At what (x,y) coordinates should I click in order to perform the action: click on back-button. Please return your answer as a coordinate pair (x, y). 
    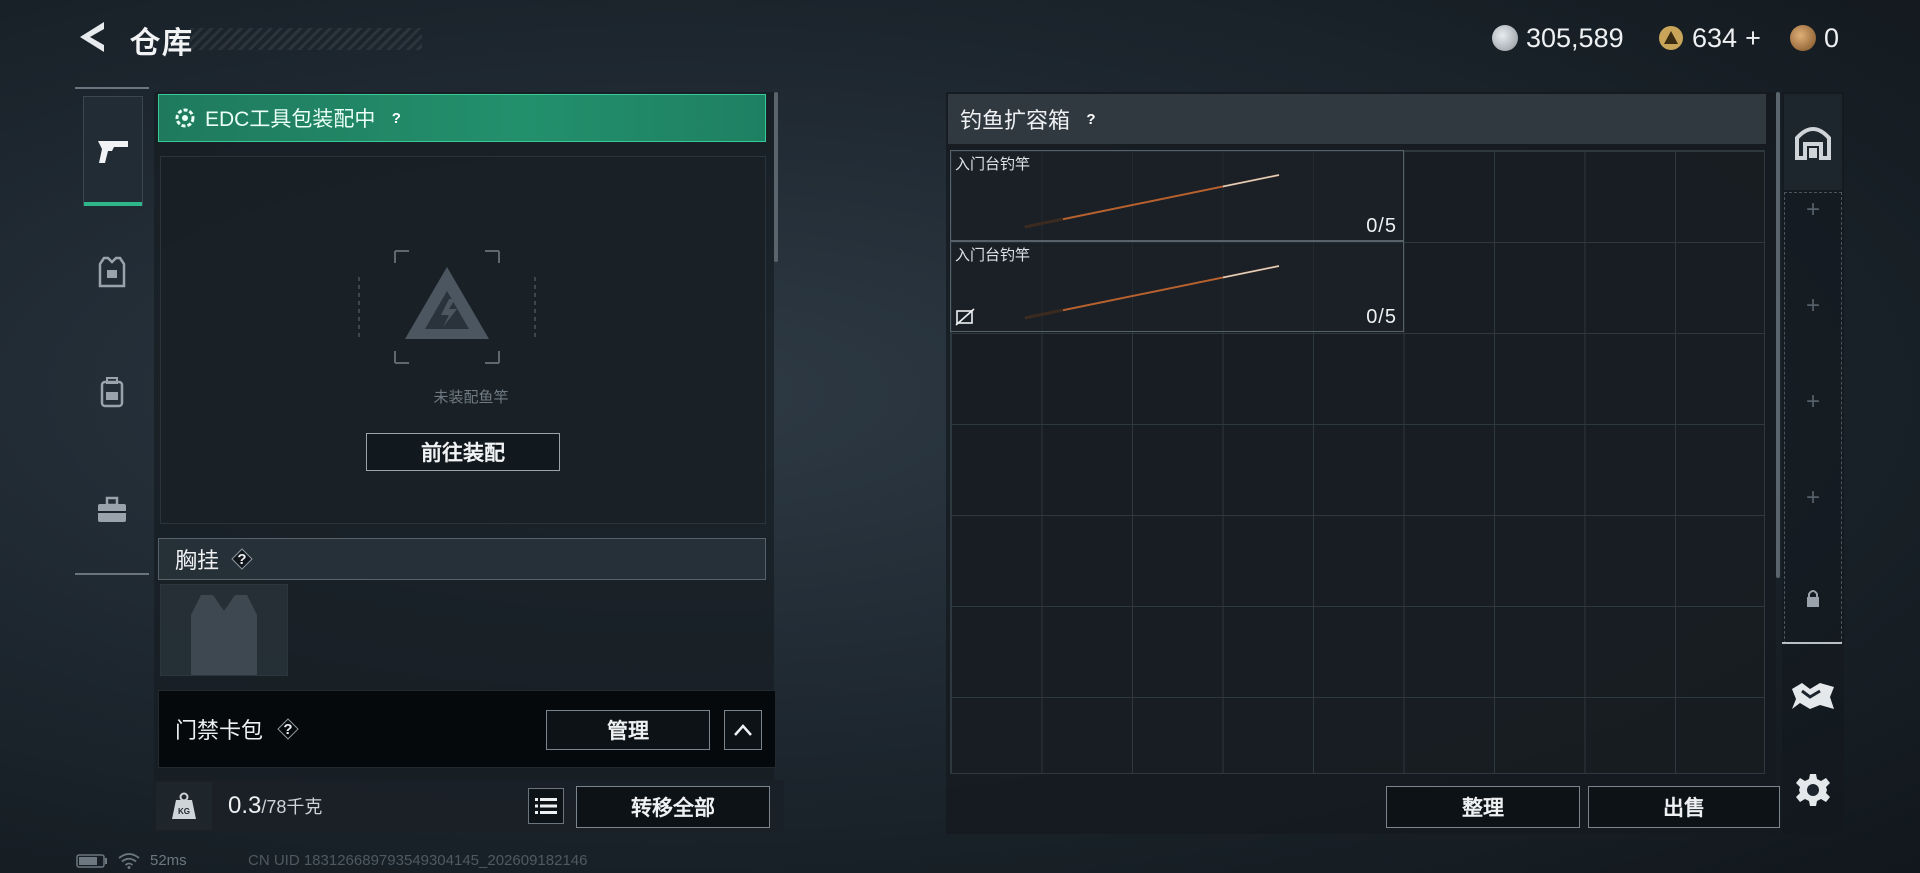
    Looking at the image, I should click on (93, 37).